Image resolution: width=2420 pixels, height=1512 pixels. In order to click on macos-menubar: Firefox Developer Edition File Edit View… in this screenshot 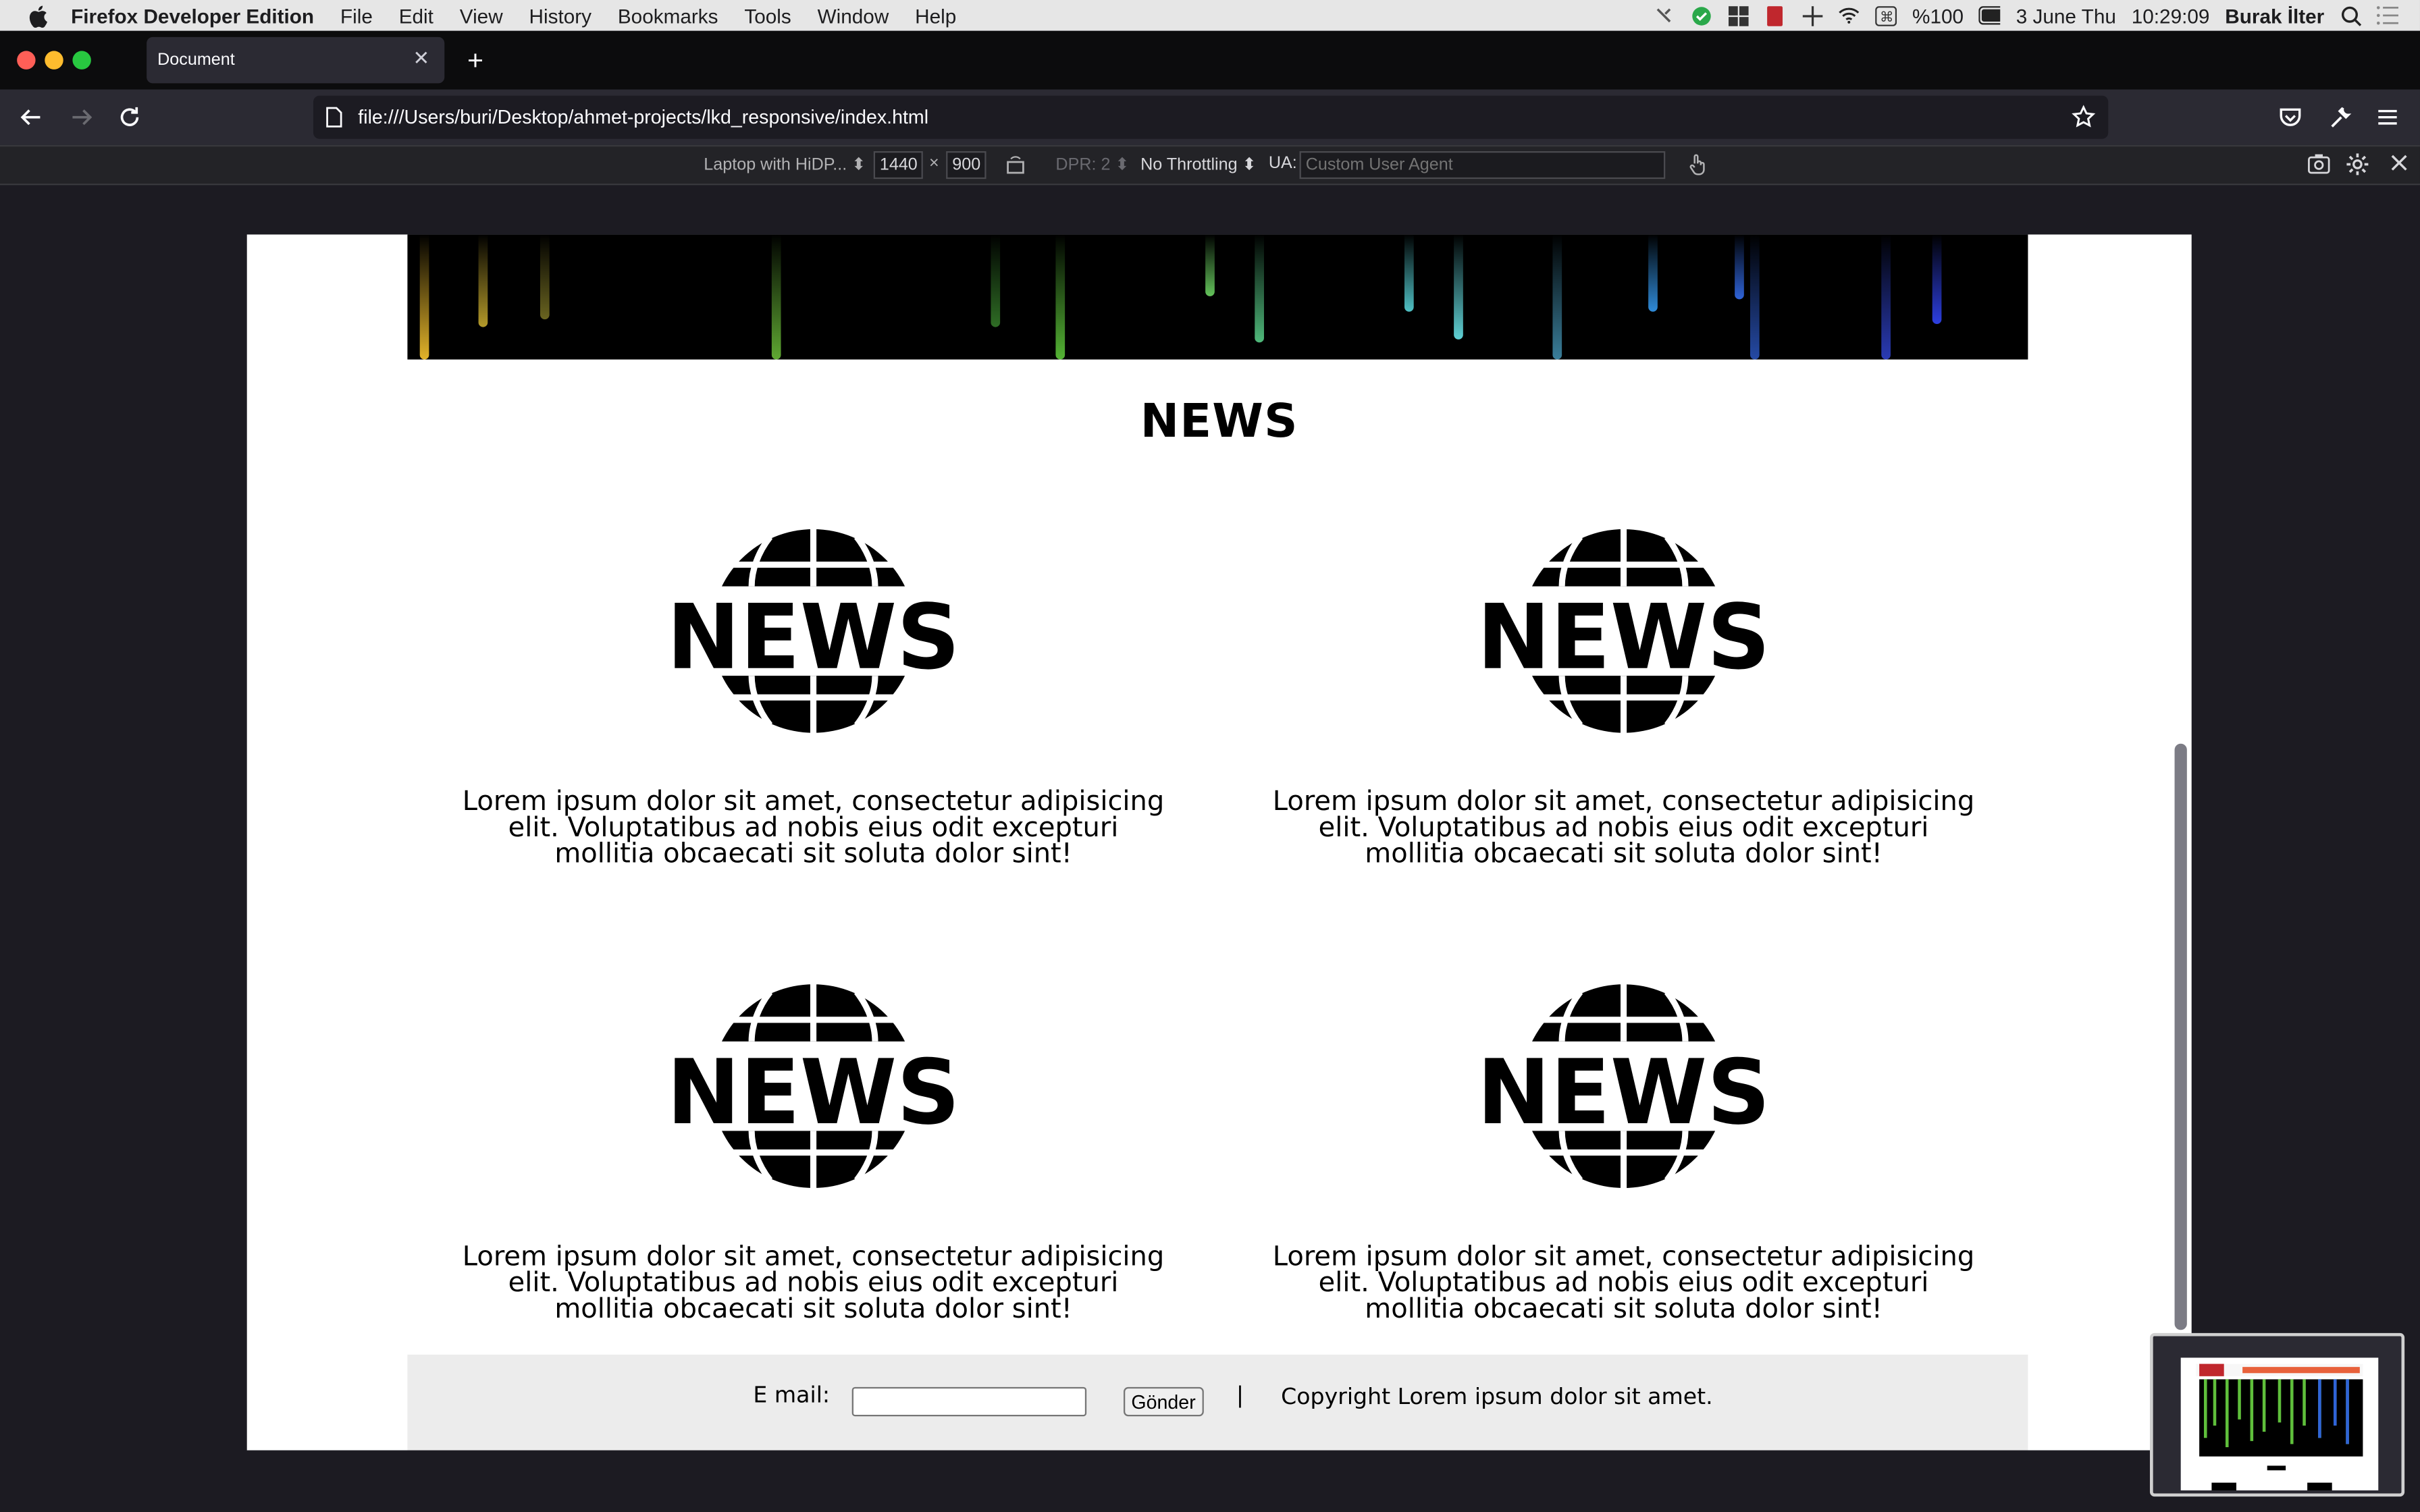, I will do `click(1210, 15)`.